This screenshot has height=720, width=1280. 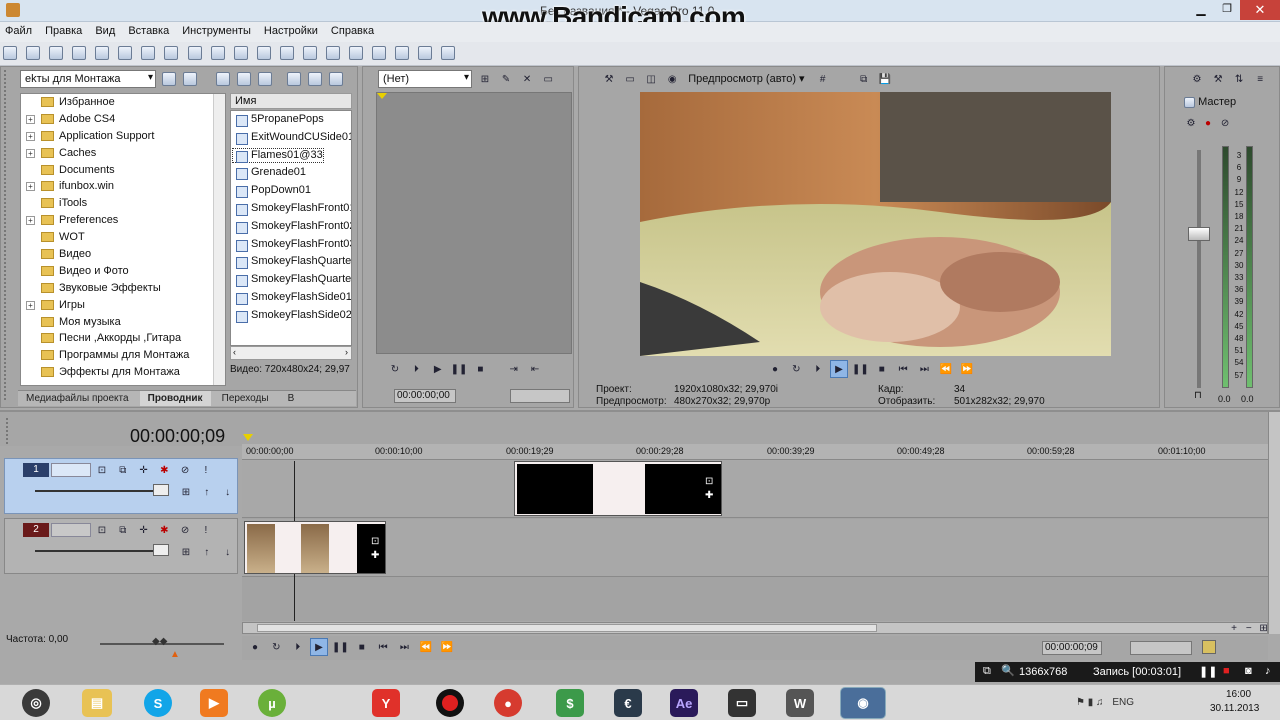 What do you see at coordinates (148, 29) in the screenshot?
I see `menu-insert: Вставка` at bounding box center [148, 29].